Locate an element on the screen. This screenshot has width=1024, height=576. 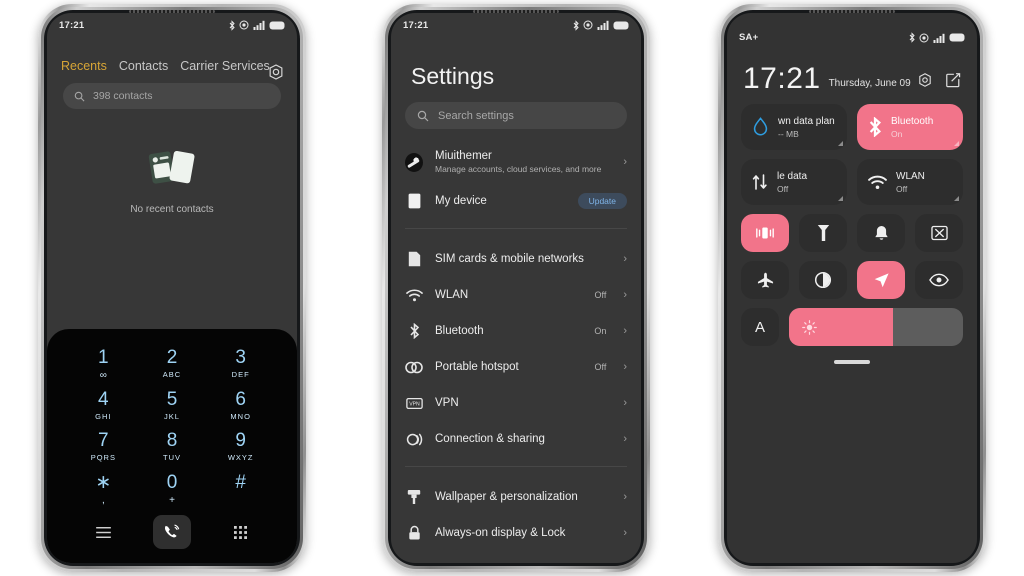
earpiece-speaker is located at coordinates (172, 11).